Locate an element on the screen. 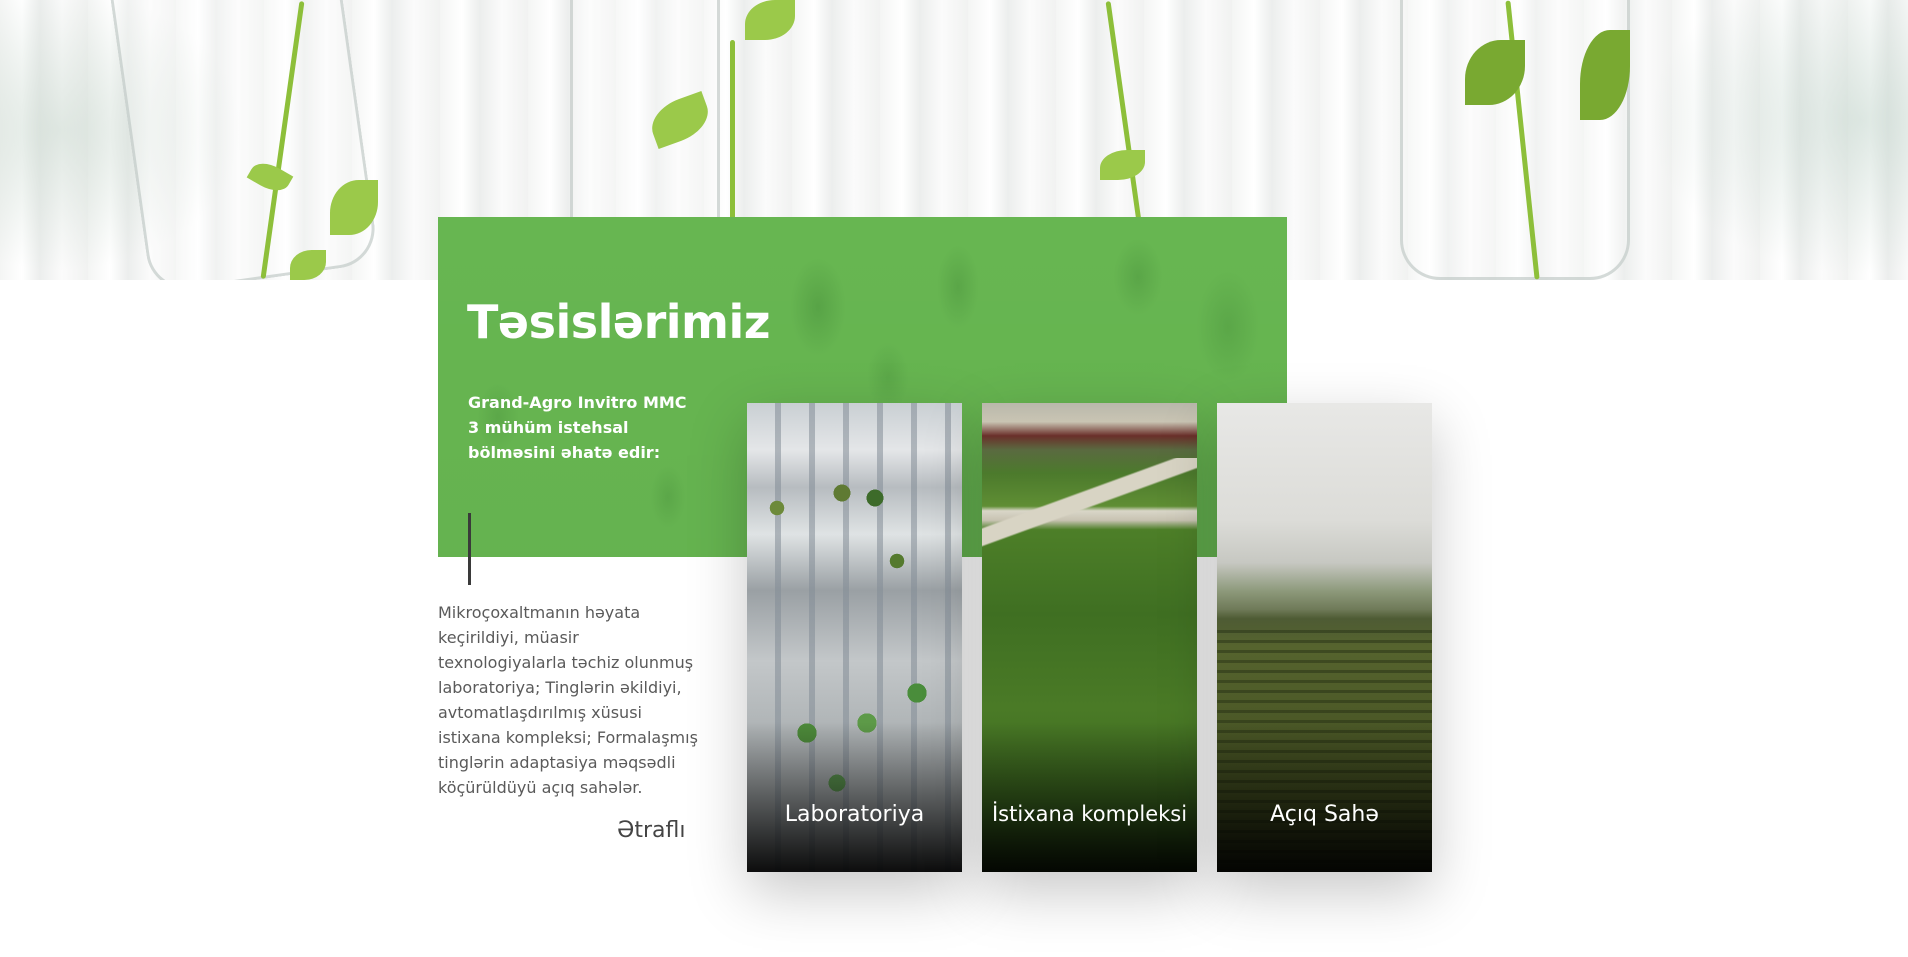 This screenshot has width=1908, height=957. test-tube is located at coordinates (245, 140).